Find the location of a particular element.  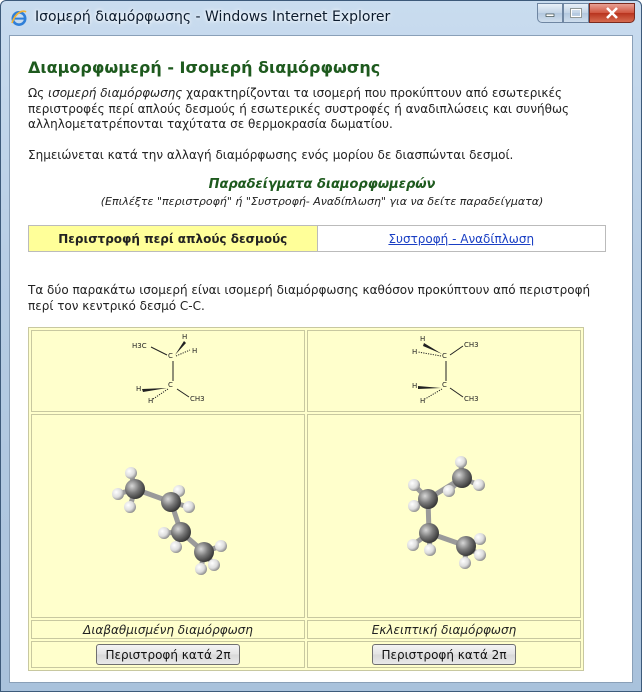

button-cell-eclipsed: Περιστροφή κατά 2π is located at coordinates (444, 654).